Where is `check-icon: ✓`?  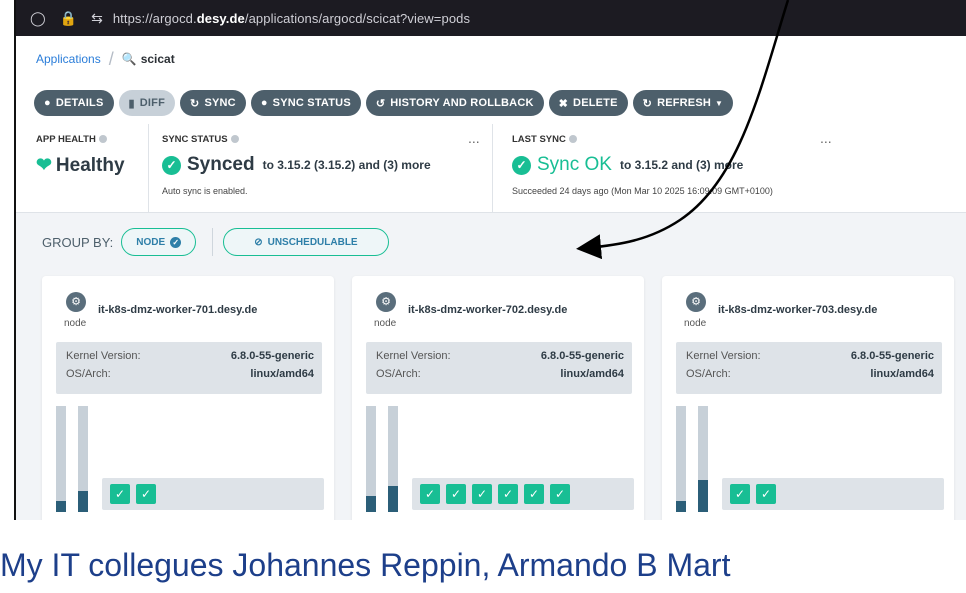
check-icon: ✓ is located at coordinates (176, 242).